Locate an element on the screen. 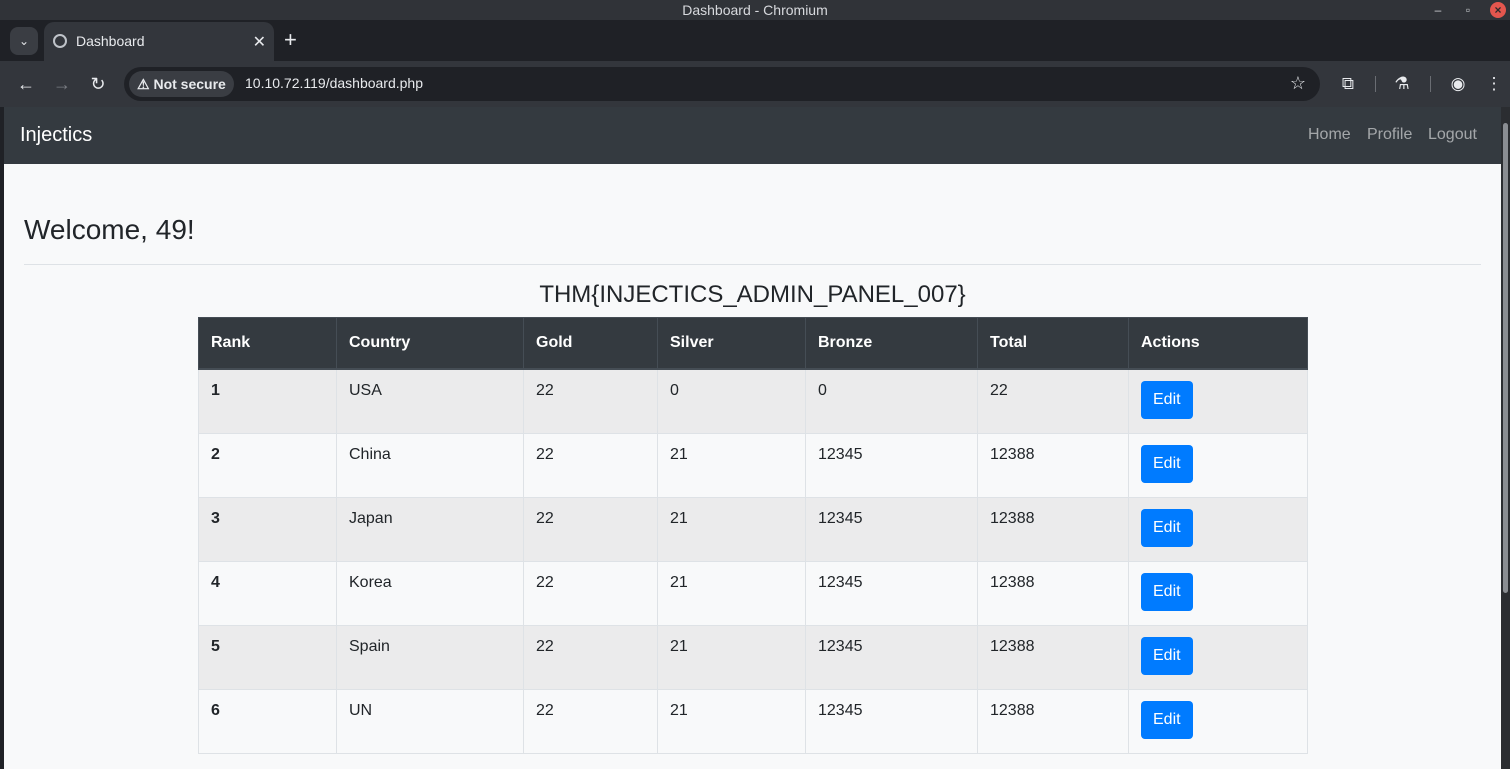 The width and height of the screenshot is (1510, 769). window-titlebar: Dashboard - Chromium – ▫ × is located at coordinates (755, 10).